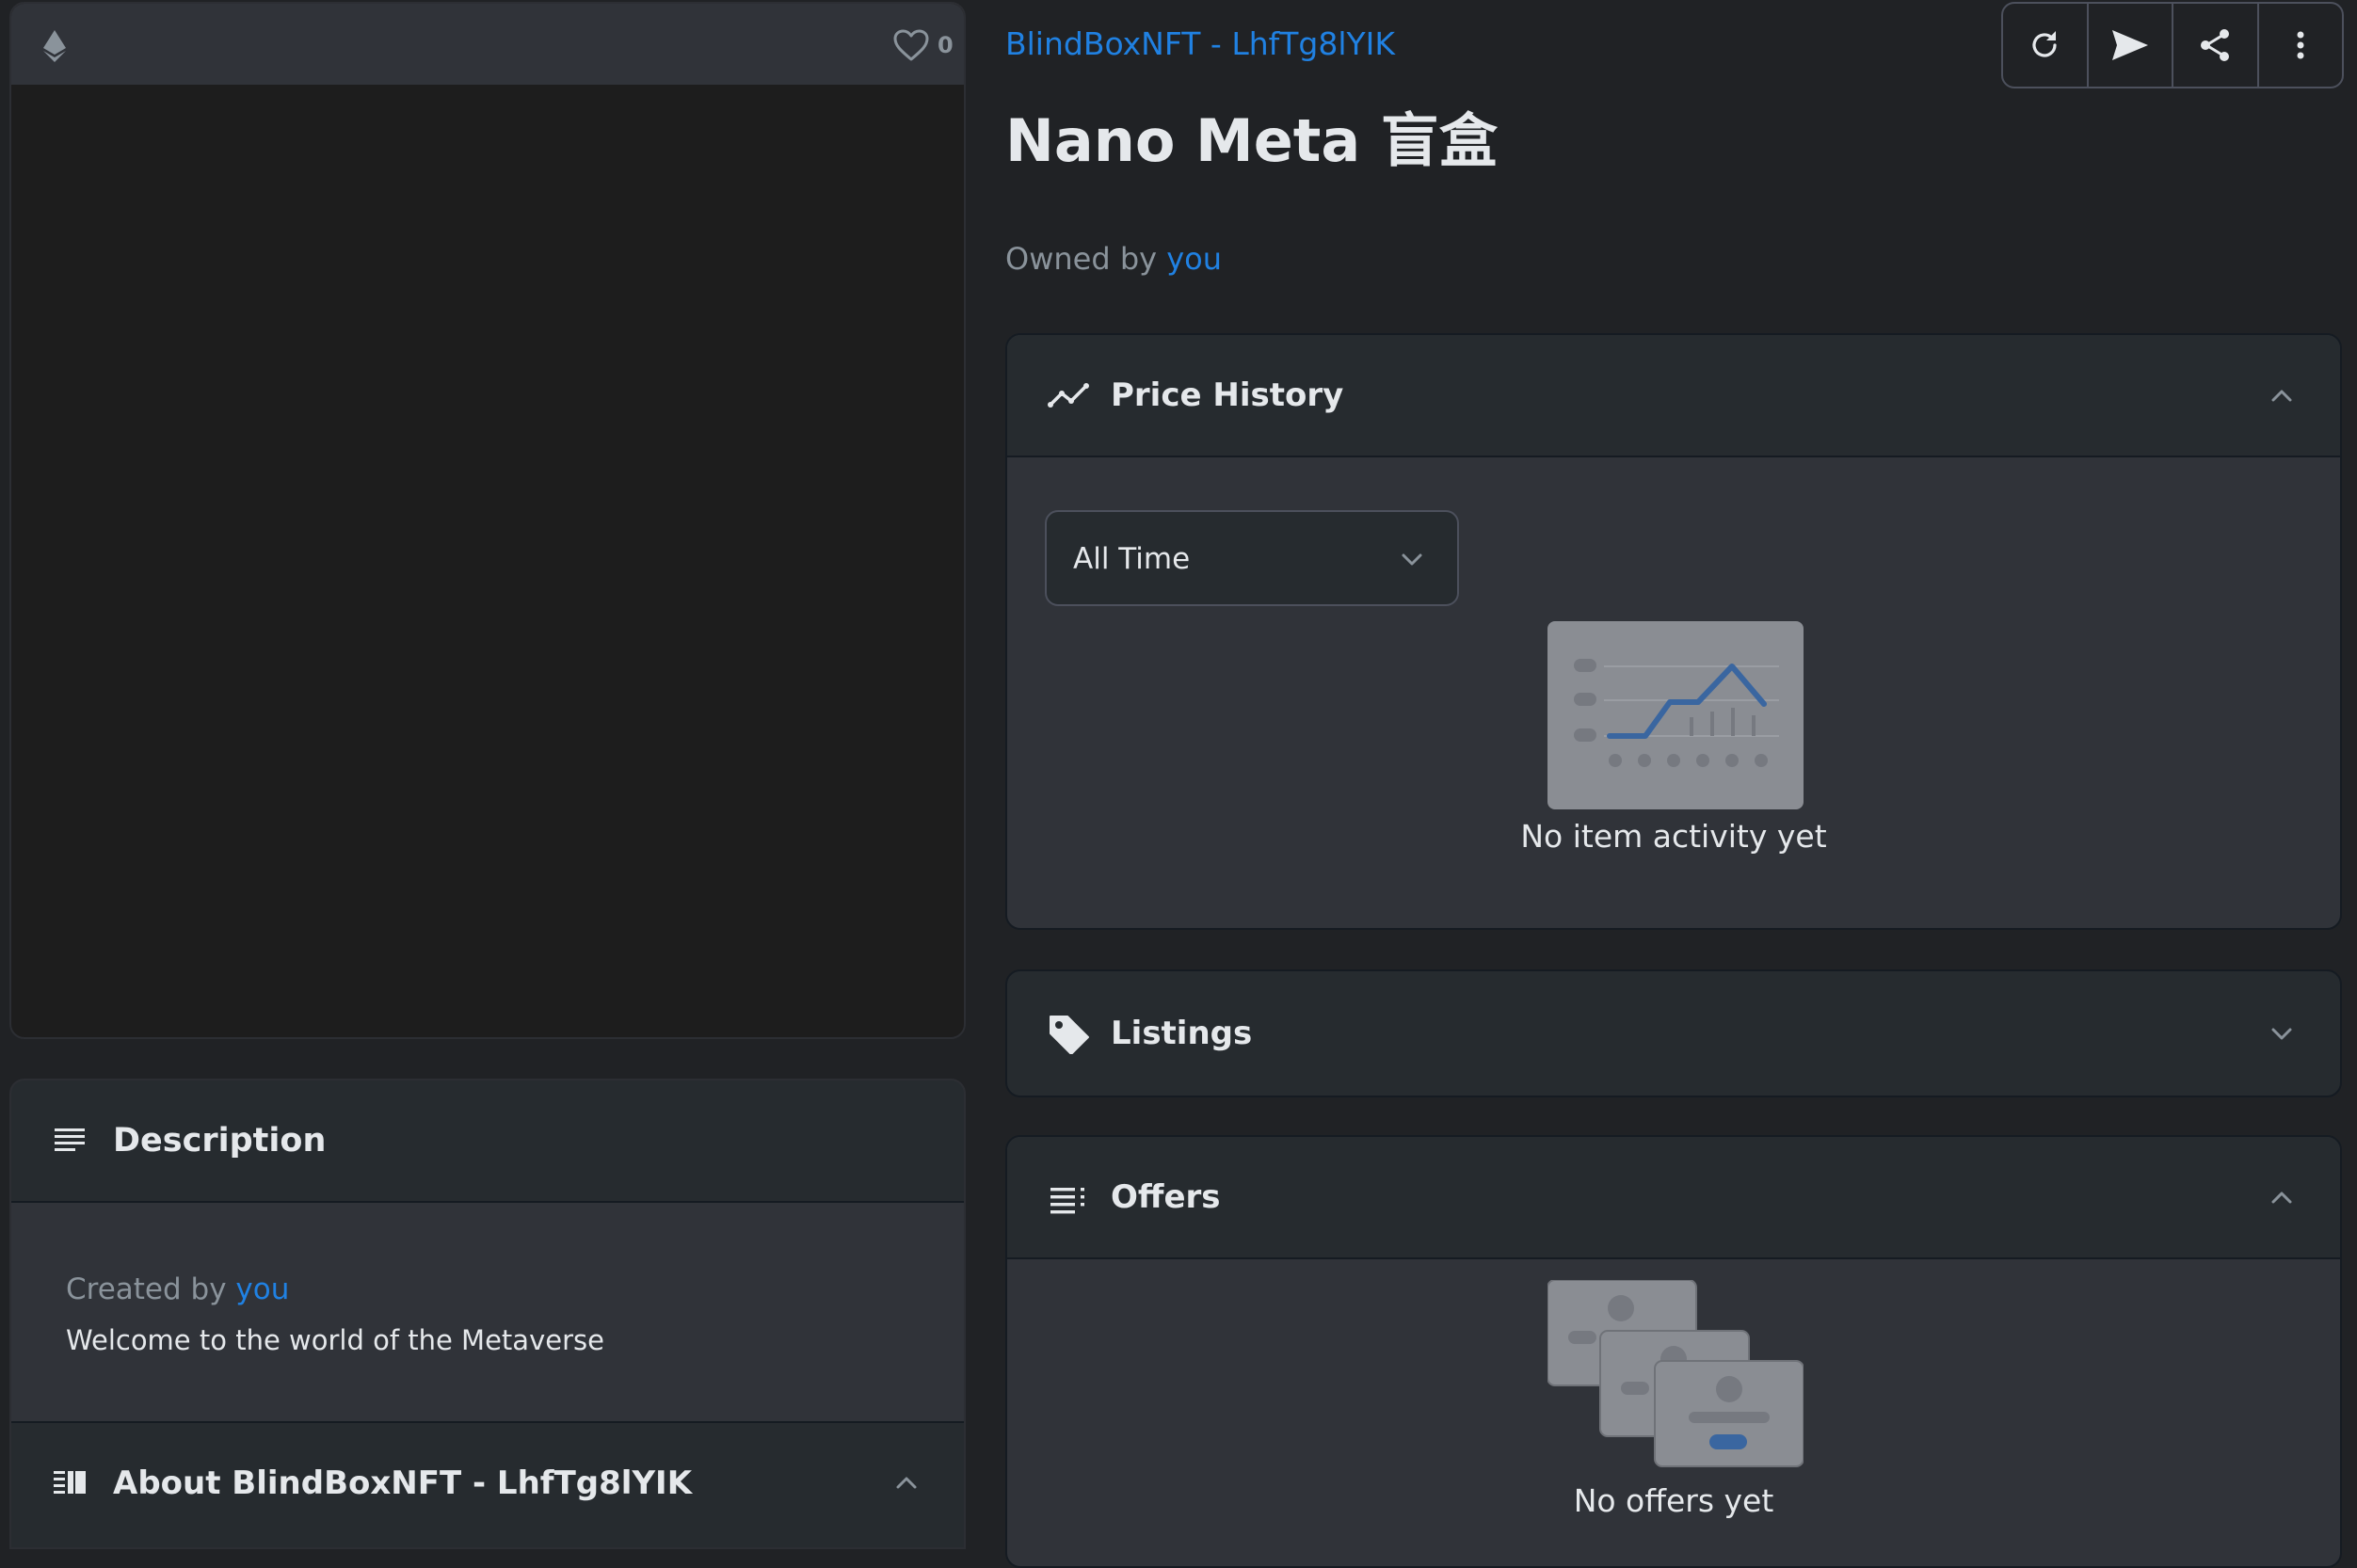 The image size is (2357, 1568). Describe the element at coordinates (403, 1483) in the screenshot. I see `about-collection-title: About BlindBoxNFT - LhfTg8lYIK` at that location.